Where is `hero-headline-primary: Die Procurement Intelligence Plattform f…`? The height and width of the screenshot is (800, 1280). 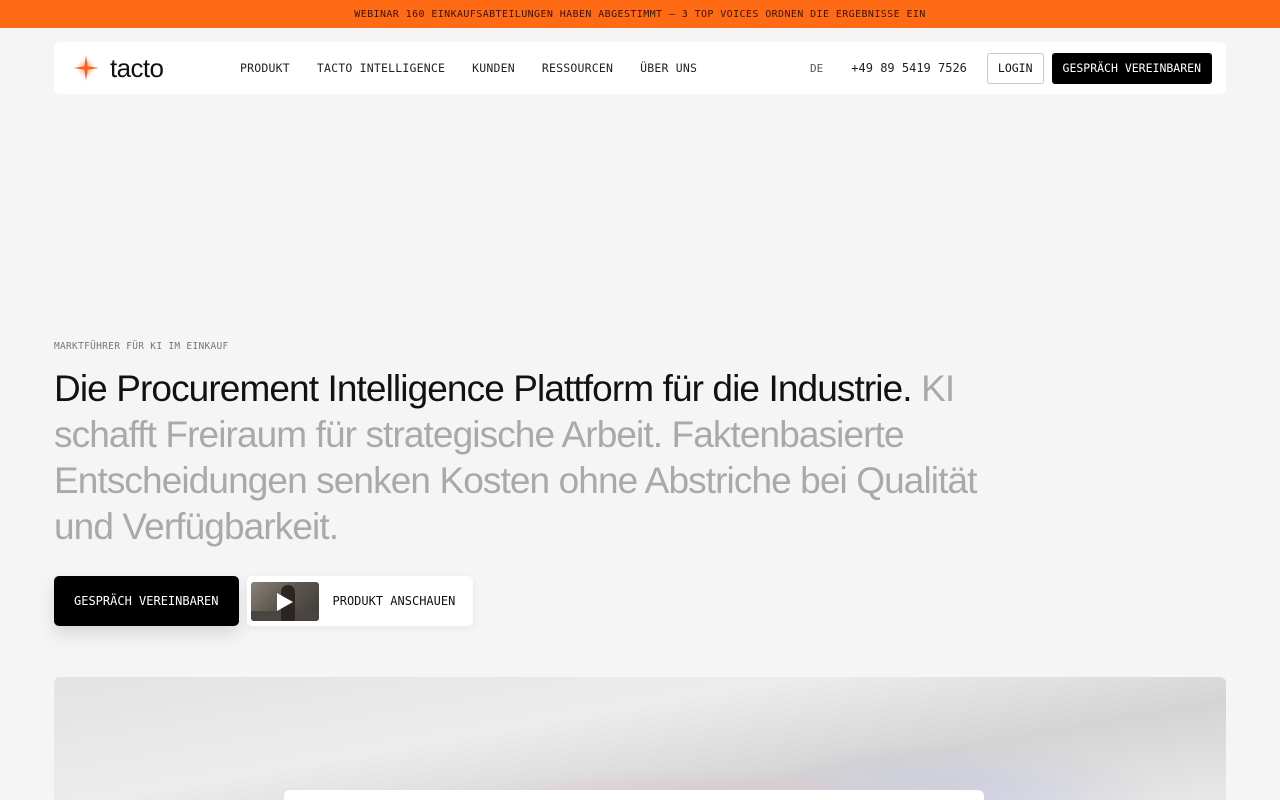
hero-headline-primary: Die Procurement Intelligence Plattform f… is located at coordinates (483, 388).